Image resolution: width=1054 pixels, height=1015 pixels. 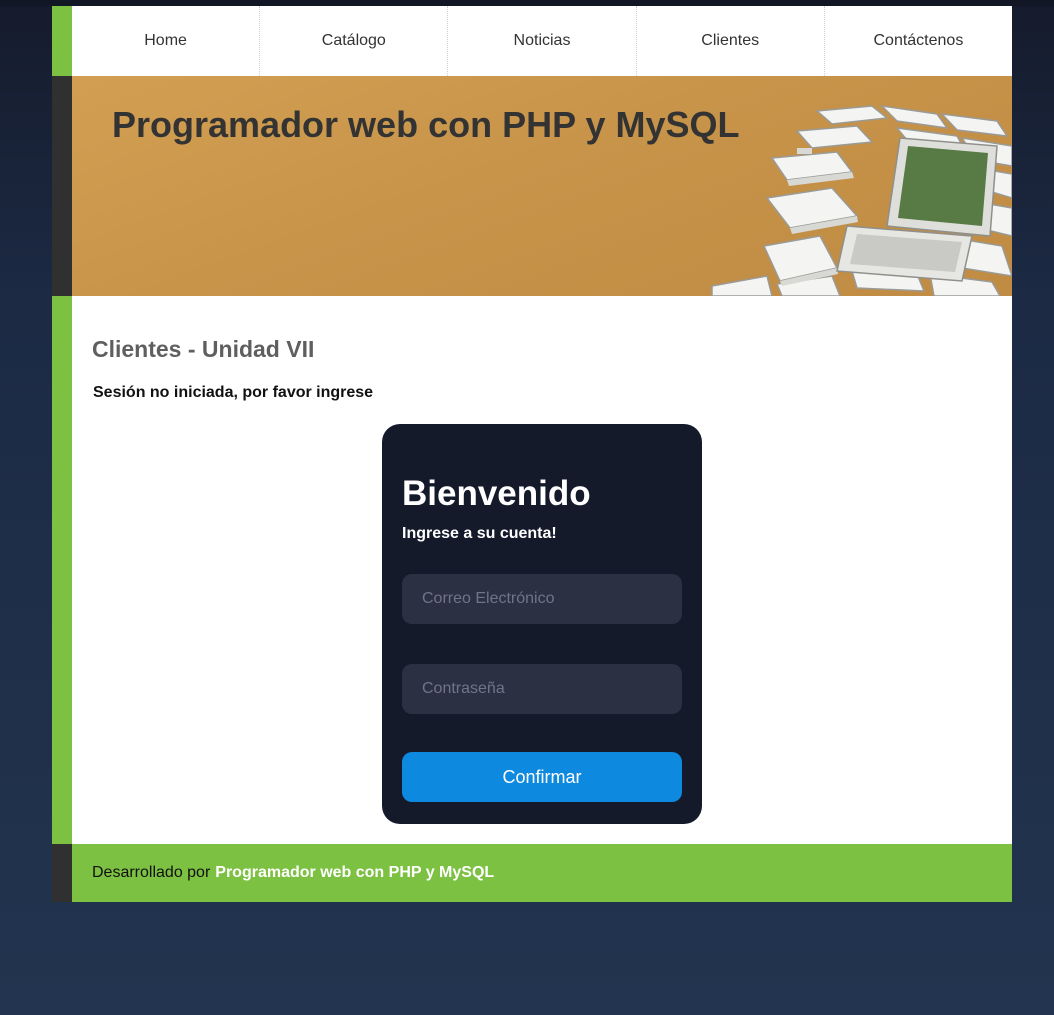 I want to click on nav-item-clientes: Clientes, so click(x=731, y=41).